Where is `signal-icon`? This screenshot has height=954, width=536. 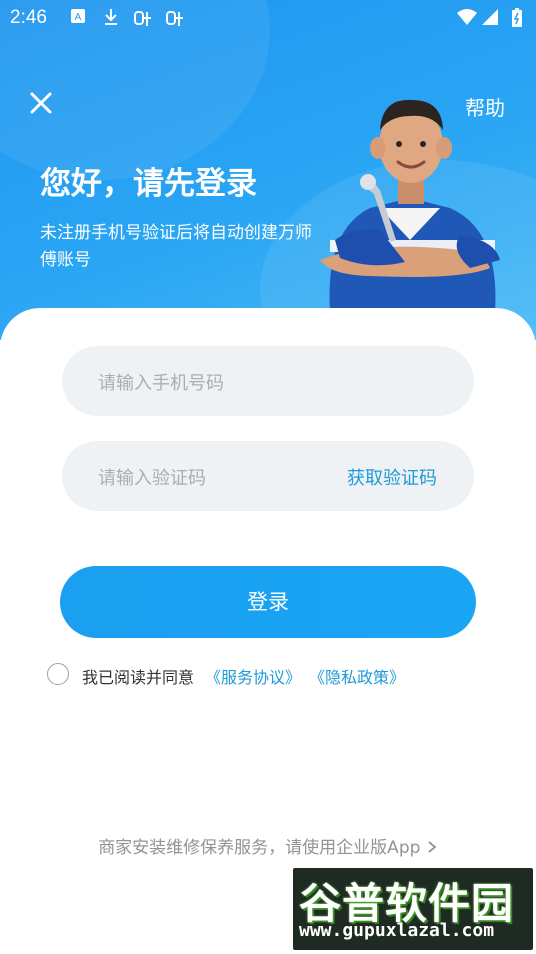
signal-icon is located at coordinates (490, 19).